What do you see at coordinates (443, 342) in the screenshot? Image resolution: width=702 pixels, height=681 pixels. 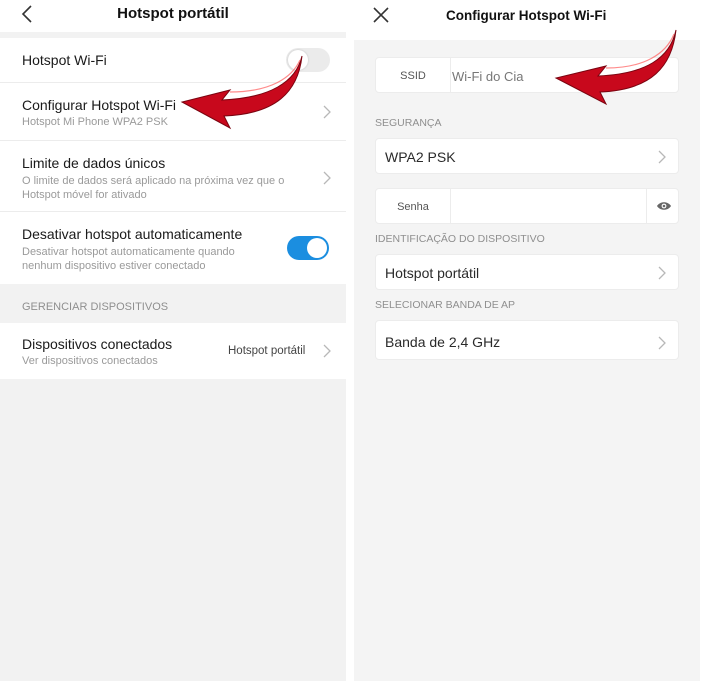 I see `banda-value: Banda de 2,4 GHz` at bounding box center [443, 342].